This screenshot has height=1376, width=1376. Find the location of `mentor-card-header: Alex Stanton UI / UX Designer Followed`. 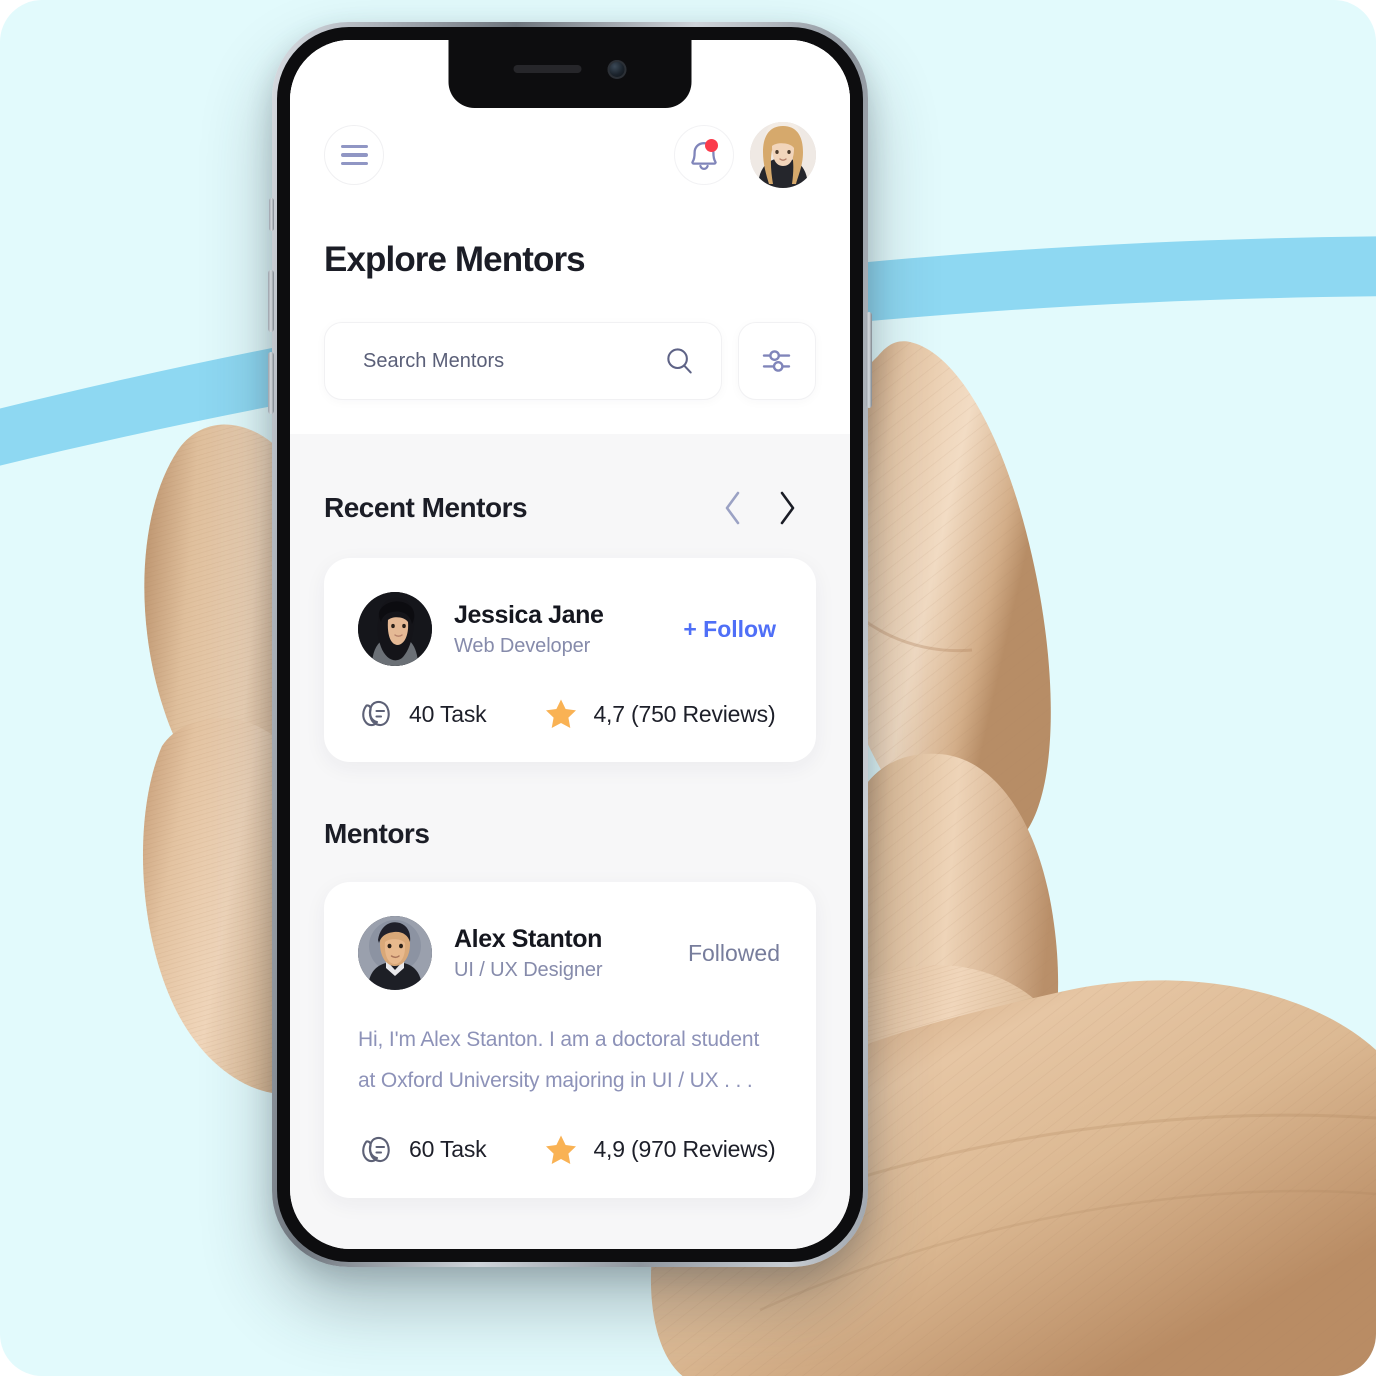

mentor-card-header: Alex Stanton UI / UX Designer Followed is located at coordinates (570, 953).